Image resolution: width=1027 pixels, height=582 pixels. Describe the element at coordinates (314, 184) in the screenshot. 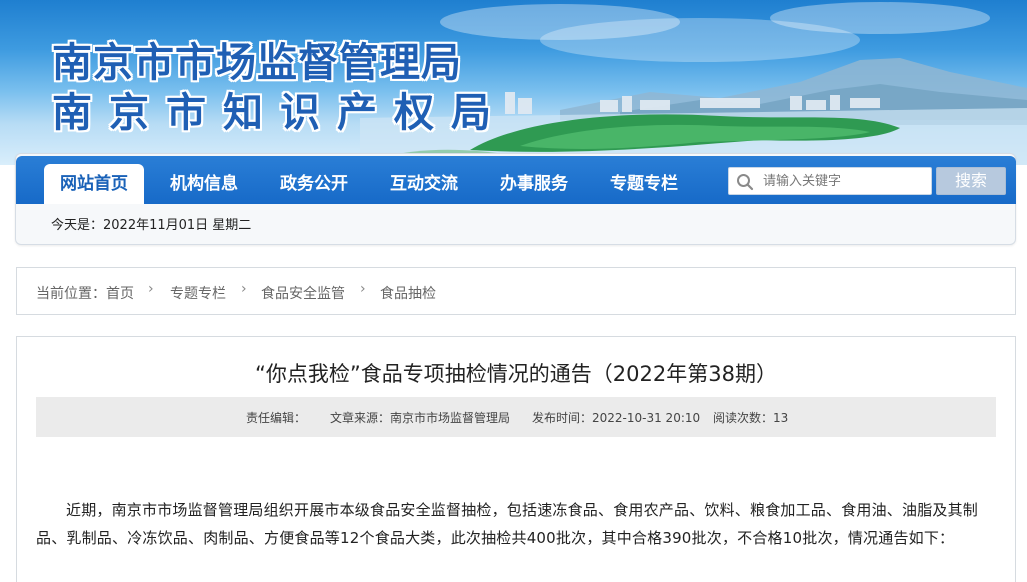

I see `nav-item-government-affairs: 政务公开` at that location.